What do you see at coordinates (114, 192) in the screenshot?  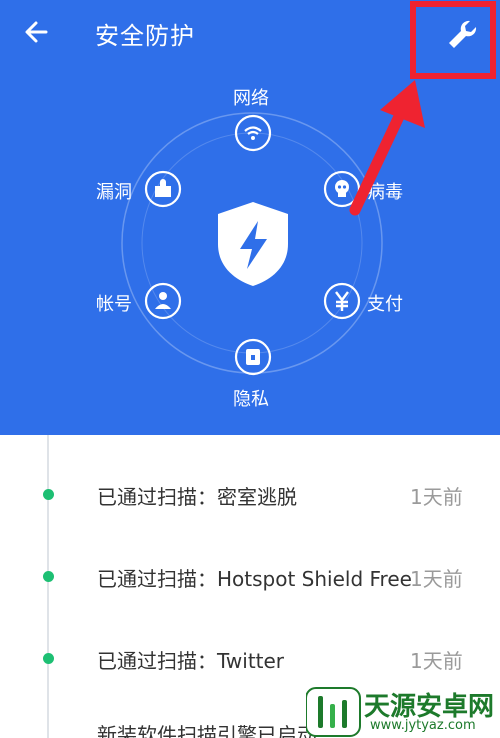 I see `label-vulnerability: 漏洞` at bounding box center [114, 192].